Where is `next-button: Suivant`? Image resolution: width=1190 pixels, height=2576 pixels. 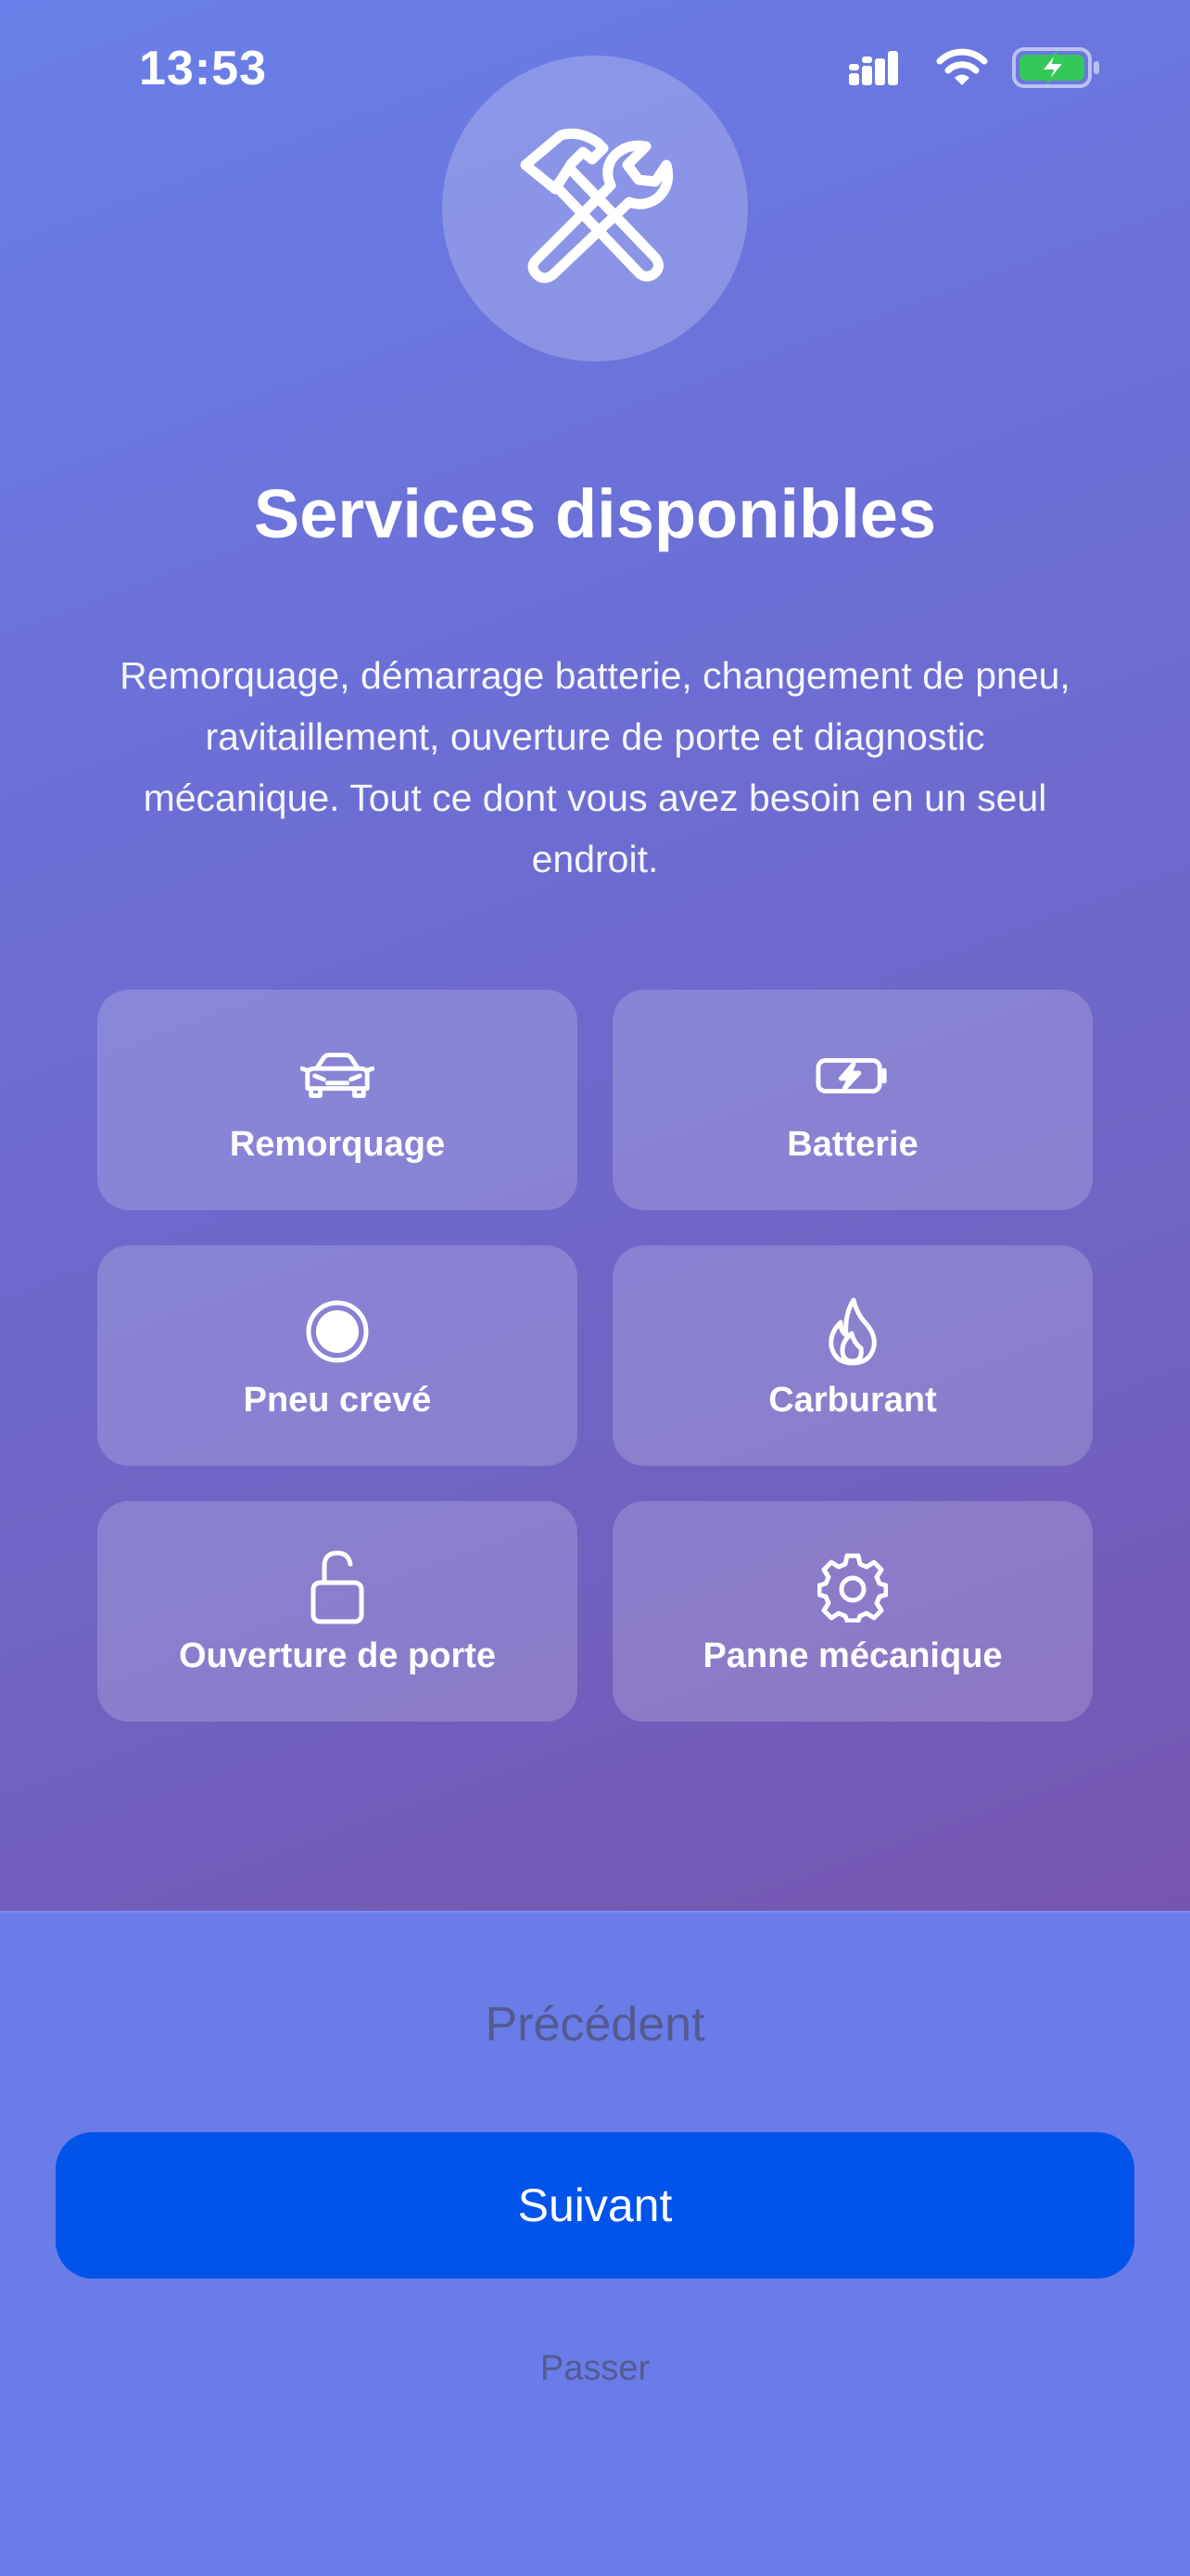
next-button: Suivant is located at coordinates (595, 2205).